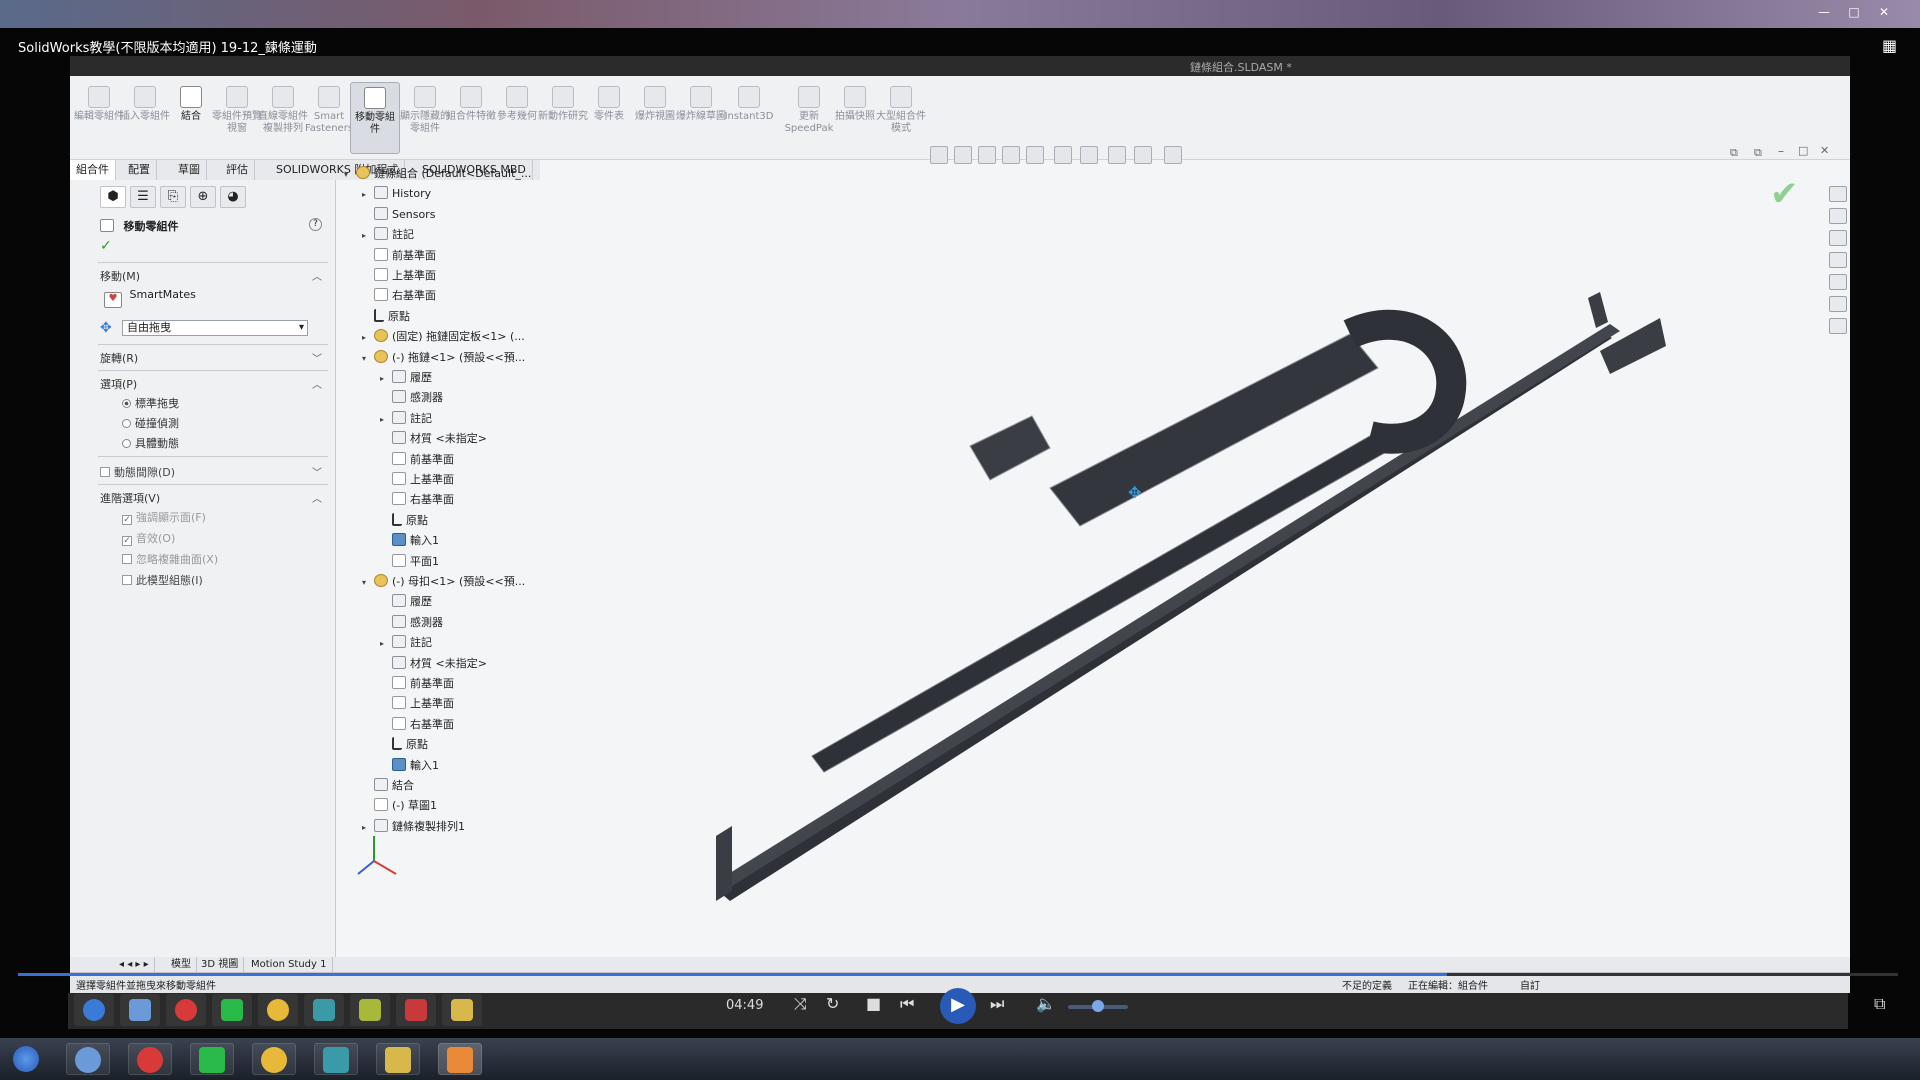 This screenshot has height=1080, width=1920. I want to click on start-icon, so click(94, 1010).